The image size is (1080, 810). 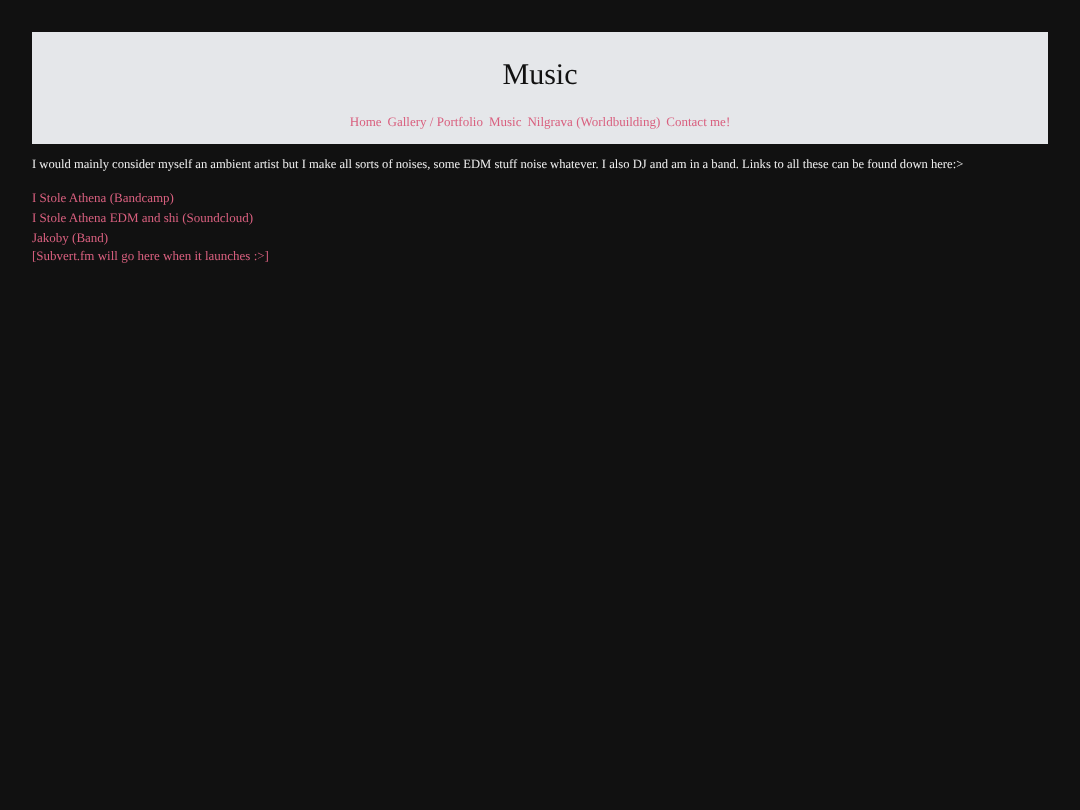 I want to click on page-title: Music, so click(x=540, y=76).